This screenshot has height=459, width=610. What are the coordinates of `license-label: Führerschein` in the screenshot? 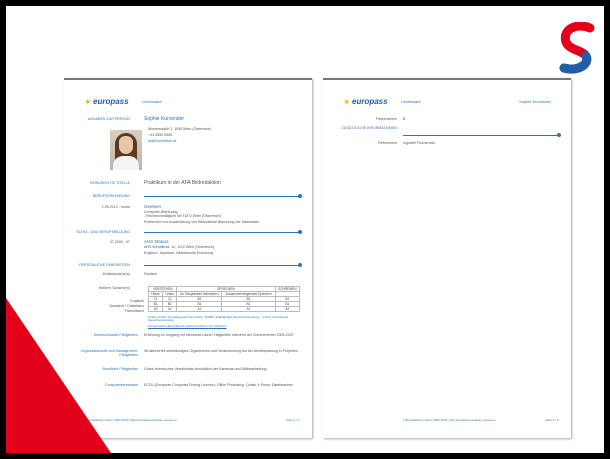 It's located at (386, 119).